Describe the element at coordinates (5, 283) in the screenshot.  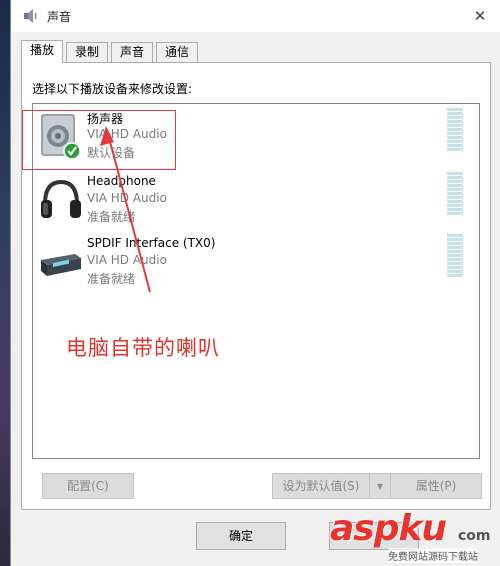
I see `desktop-background` at that location.